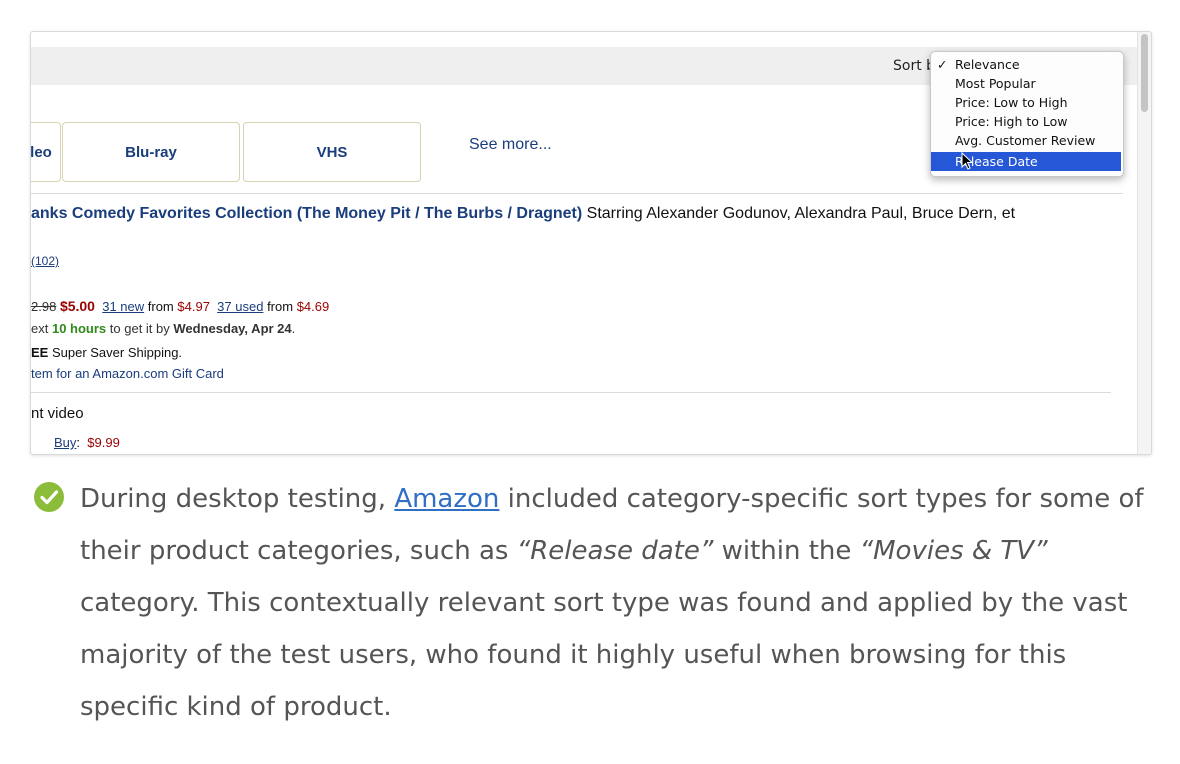 The width and height of the screenshot is (1180, 764). Describe the element at coordinates (139, 328) in the screenshot. I see `ship-mid: to get it by` at that location.